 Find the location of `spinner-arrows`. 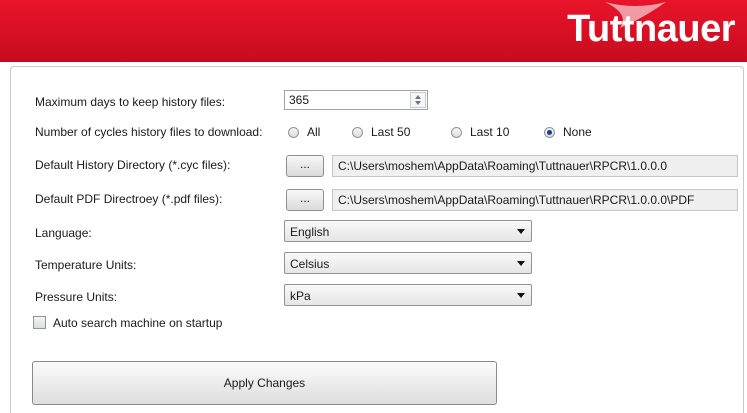

spinner-arrows is located at coordinates (418, 100).